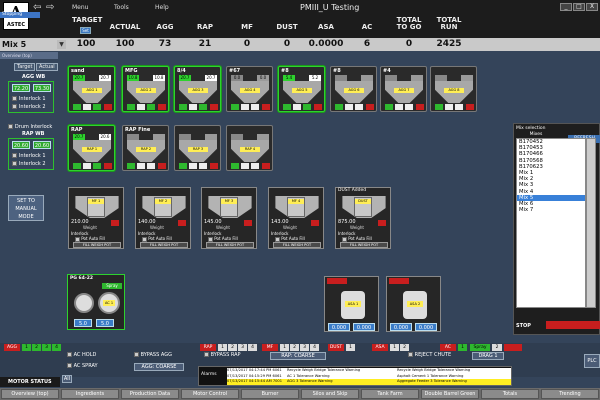 The width and height of the screenshot is (600, 400). I want to click on ac-hold-toggle: AC HOLD, so click(81, 355).